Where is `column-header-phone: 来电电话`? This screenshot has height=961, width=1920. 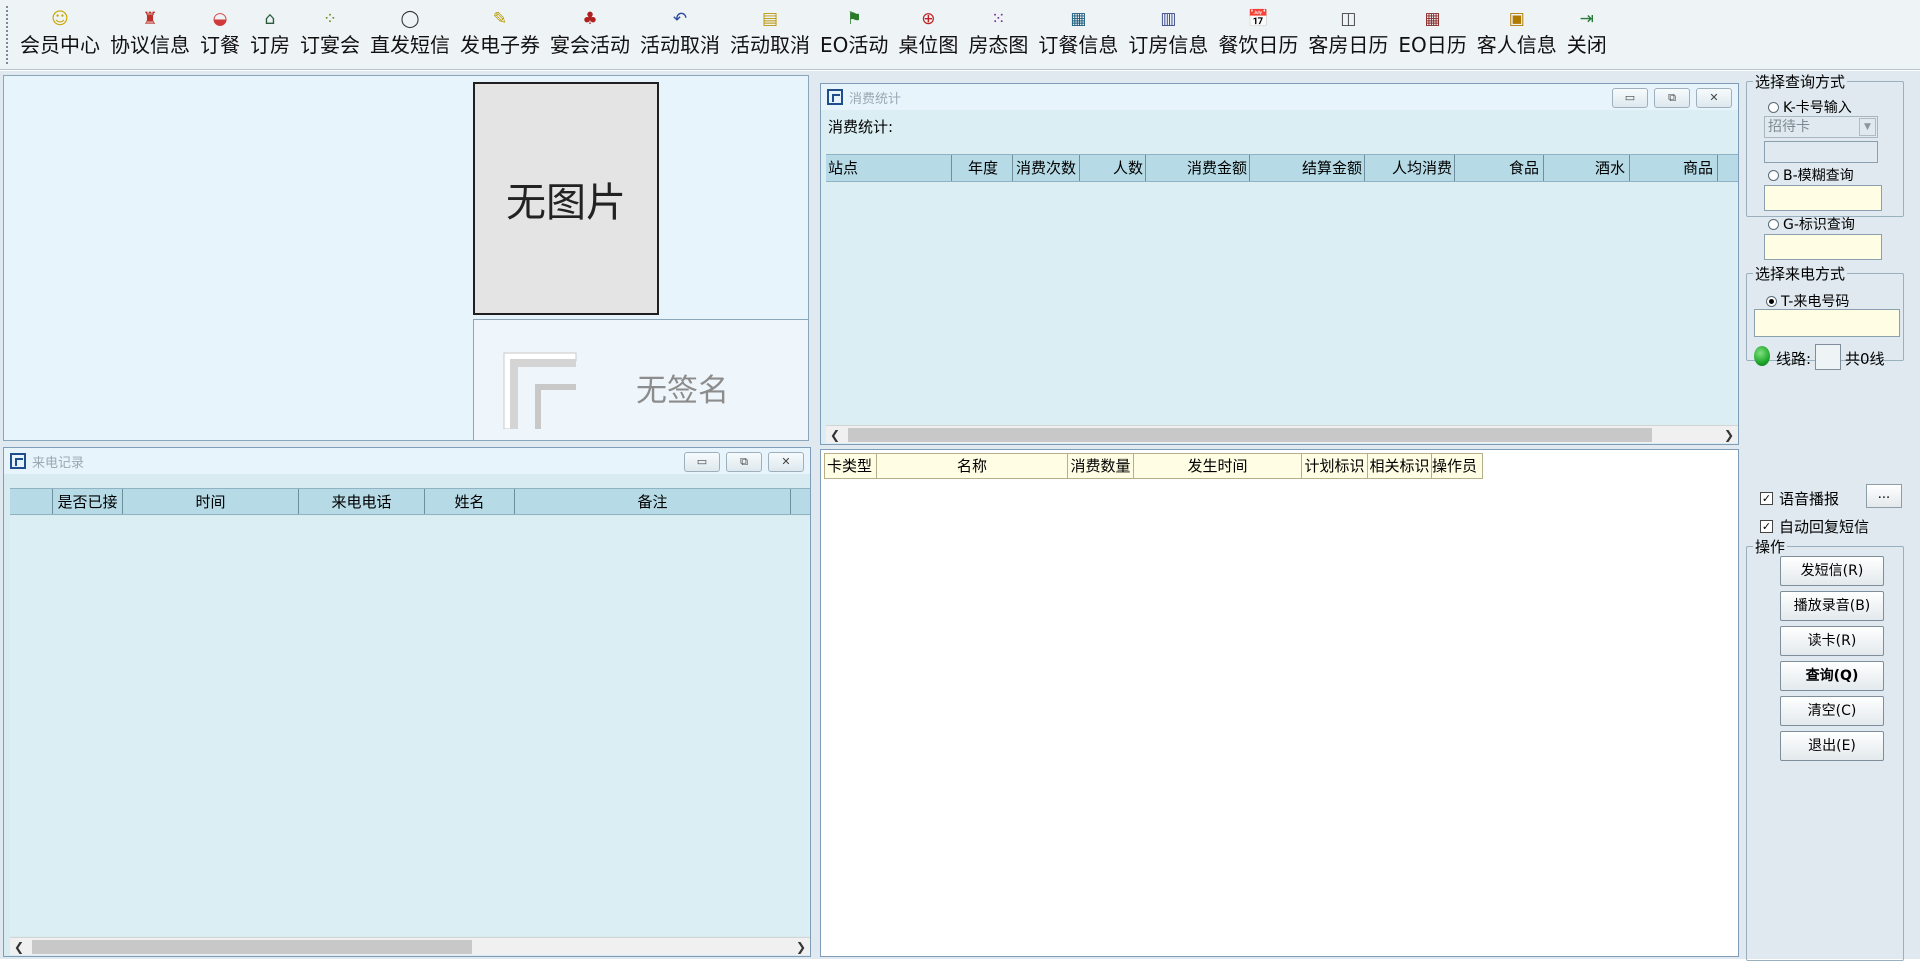
column-header-phone: 来电电话 is located at coordinates (362, 501).